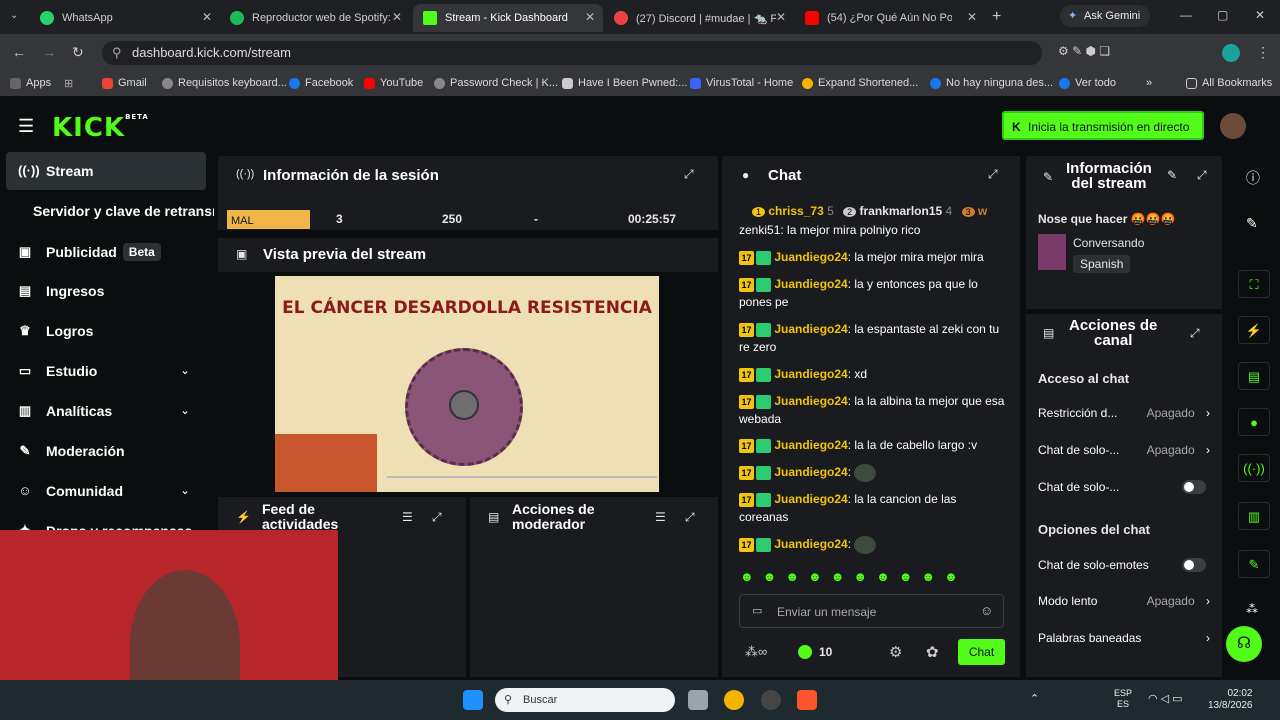 The width and height of the screenshot is (1280, 720). What do you see at coordinates (19, 52) in the screenshot?
I see `back-icon: ←` at bounding box center [19, 52].